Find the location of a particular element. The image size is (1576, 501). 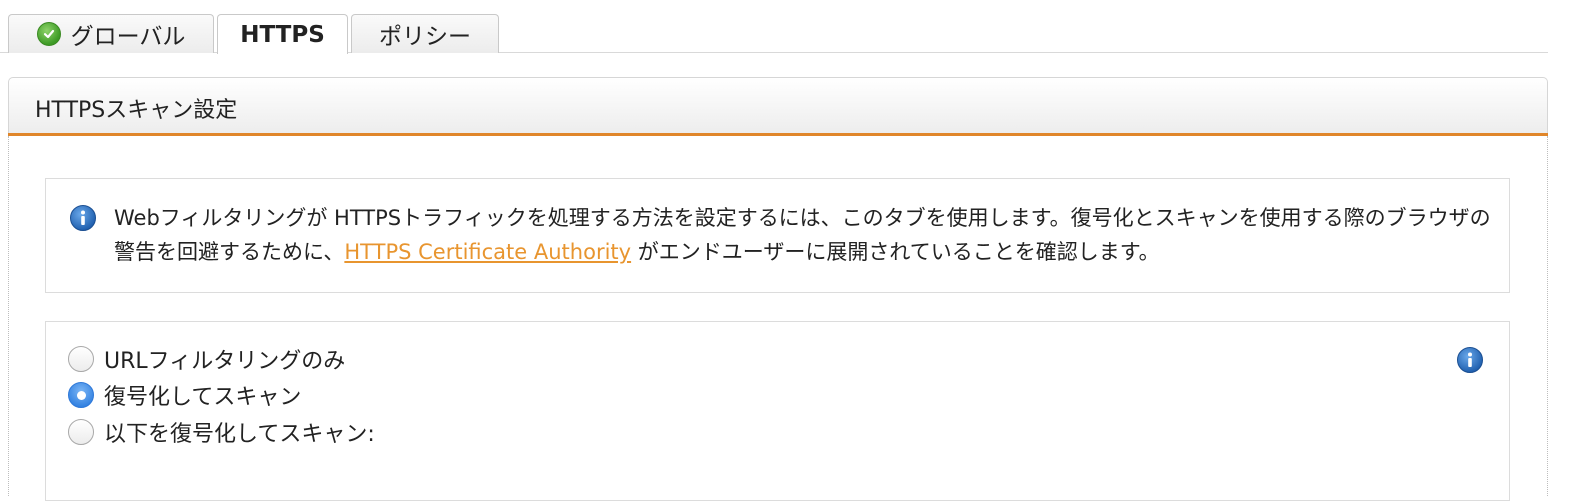

help-info-icon is located at coordinates (1470, 360).